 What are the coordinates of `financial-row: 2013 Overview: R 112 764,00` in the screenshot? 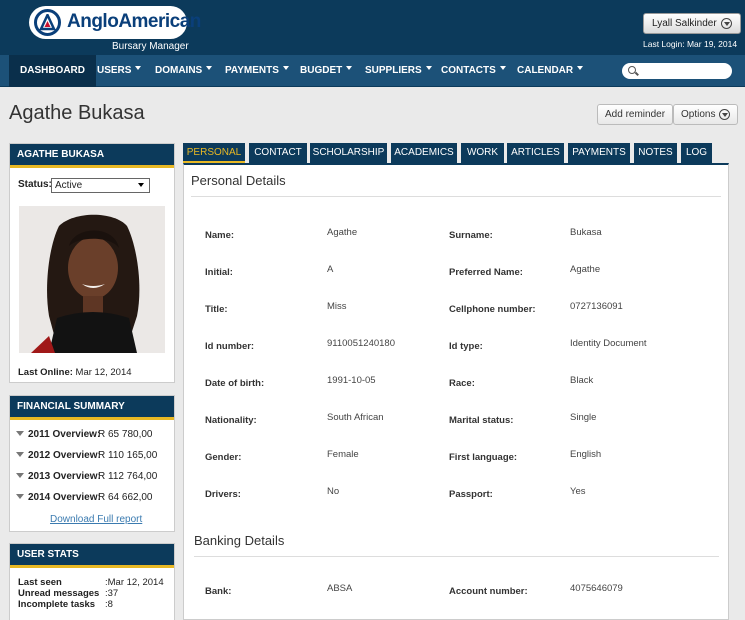 It's located at (86, 476).